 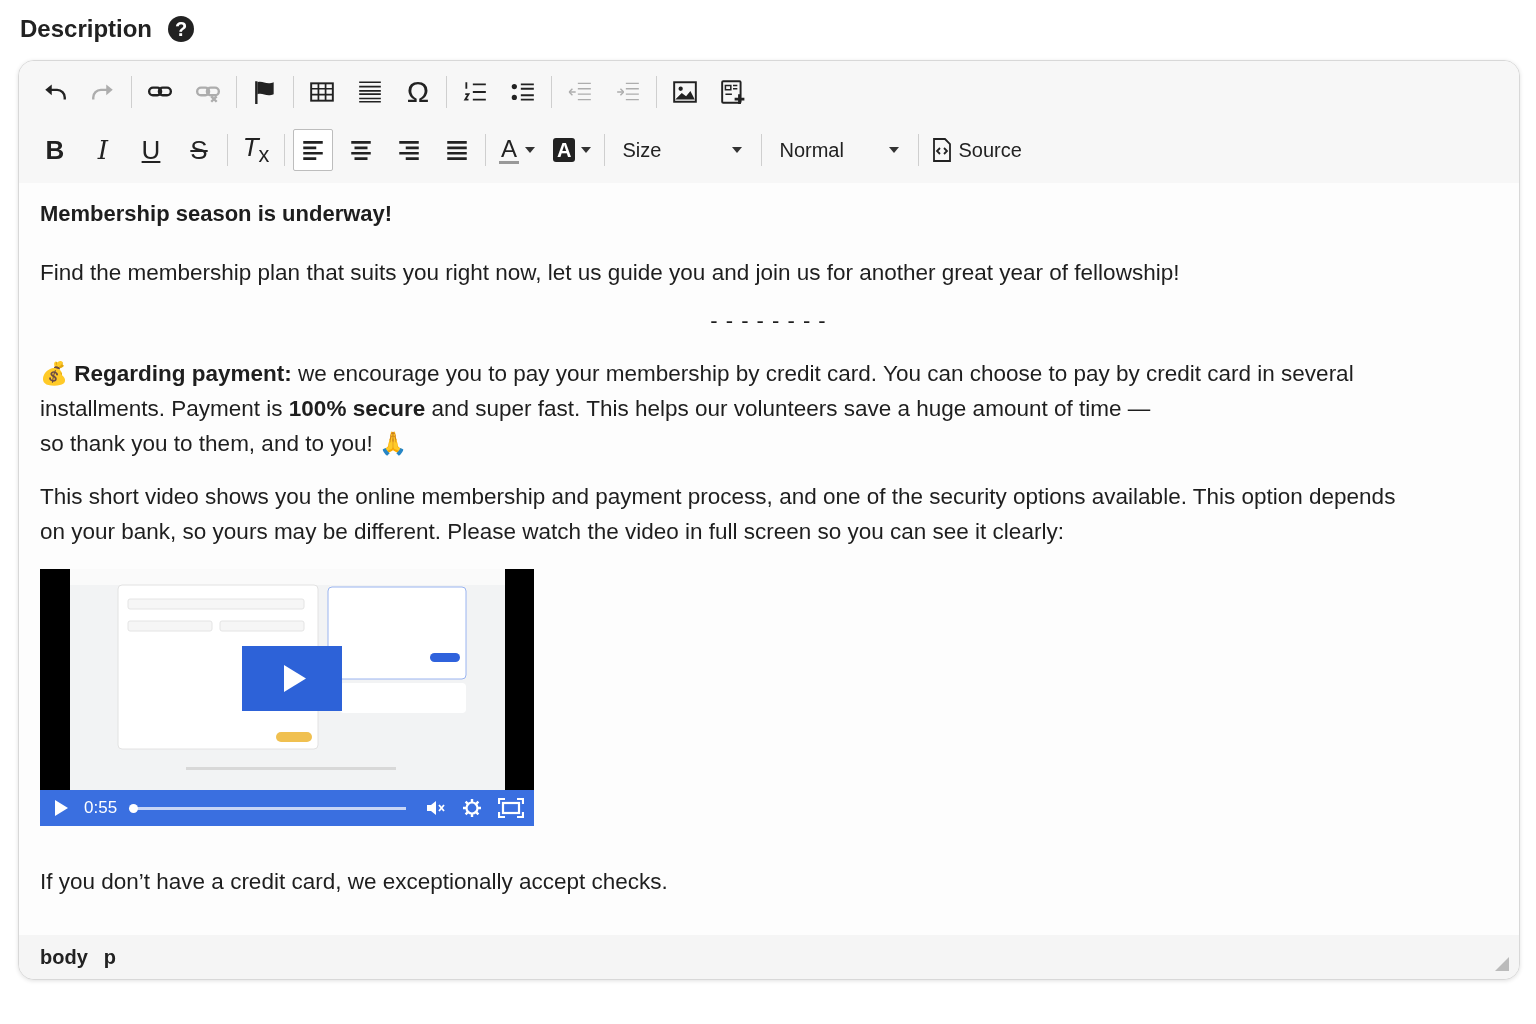 I want to click on progress-thumb, so click(x=134, y=808).